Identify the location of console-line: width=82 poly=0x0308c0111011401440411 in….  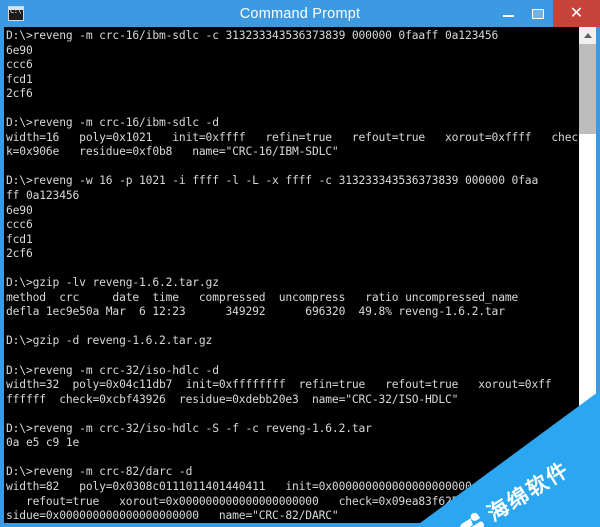
(282, 486).